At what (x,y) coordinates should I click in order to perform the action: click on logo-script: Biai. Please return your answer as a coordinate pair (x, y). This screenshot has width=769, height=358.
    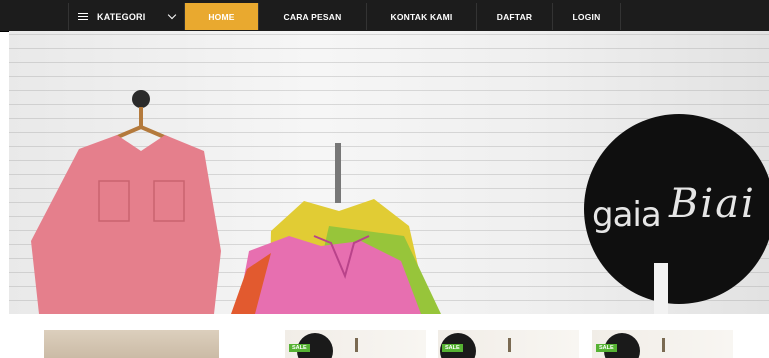
    Looking at the image, I should click on (712, 204).